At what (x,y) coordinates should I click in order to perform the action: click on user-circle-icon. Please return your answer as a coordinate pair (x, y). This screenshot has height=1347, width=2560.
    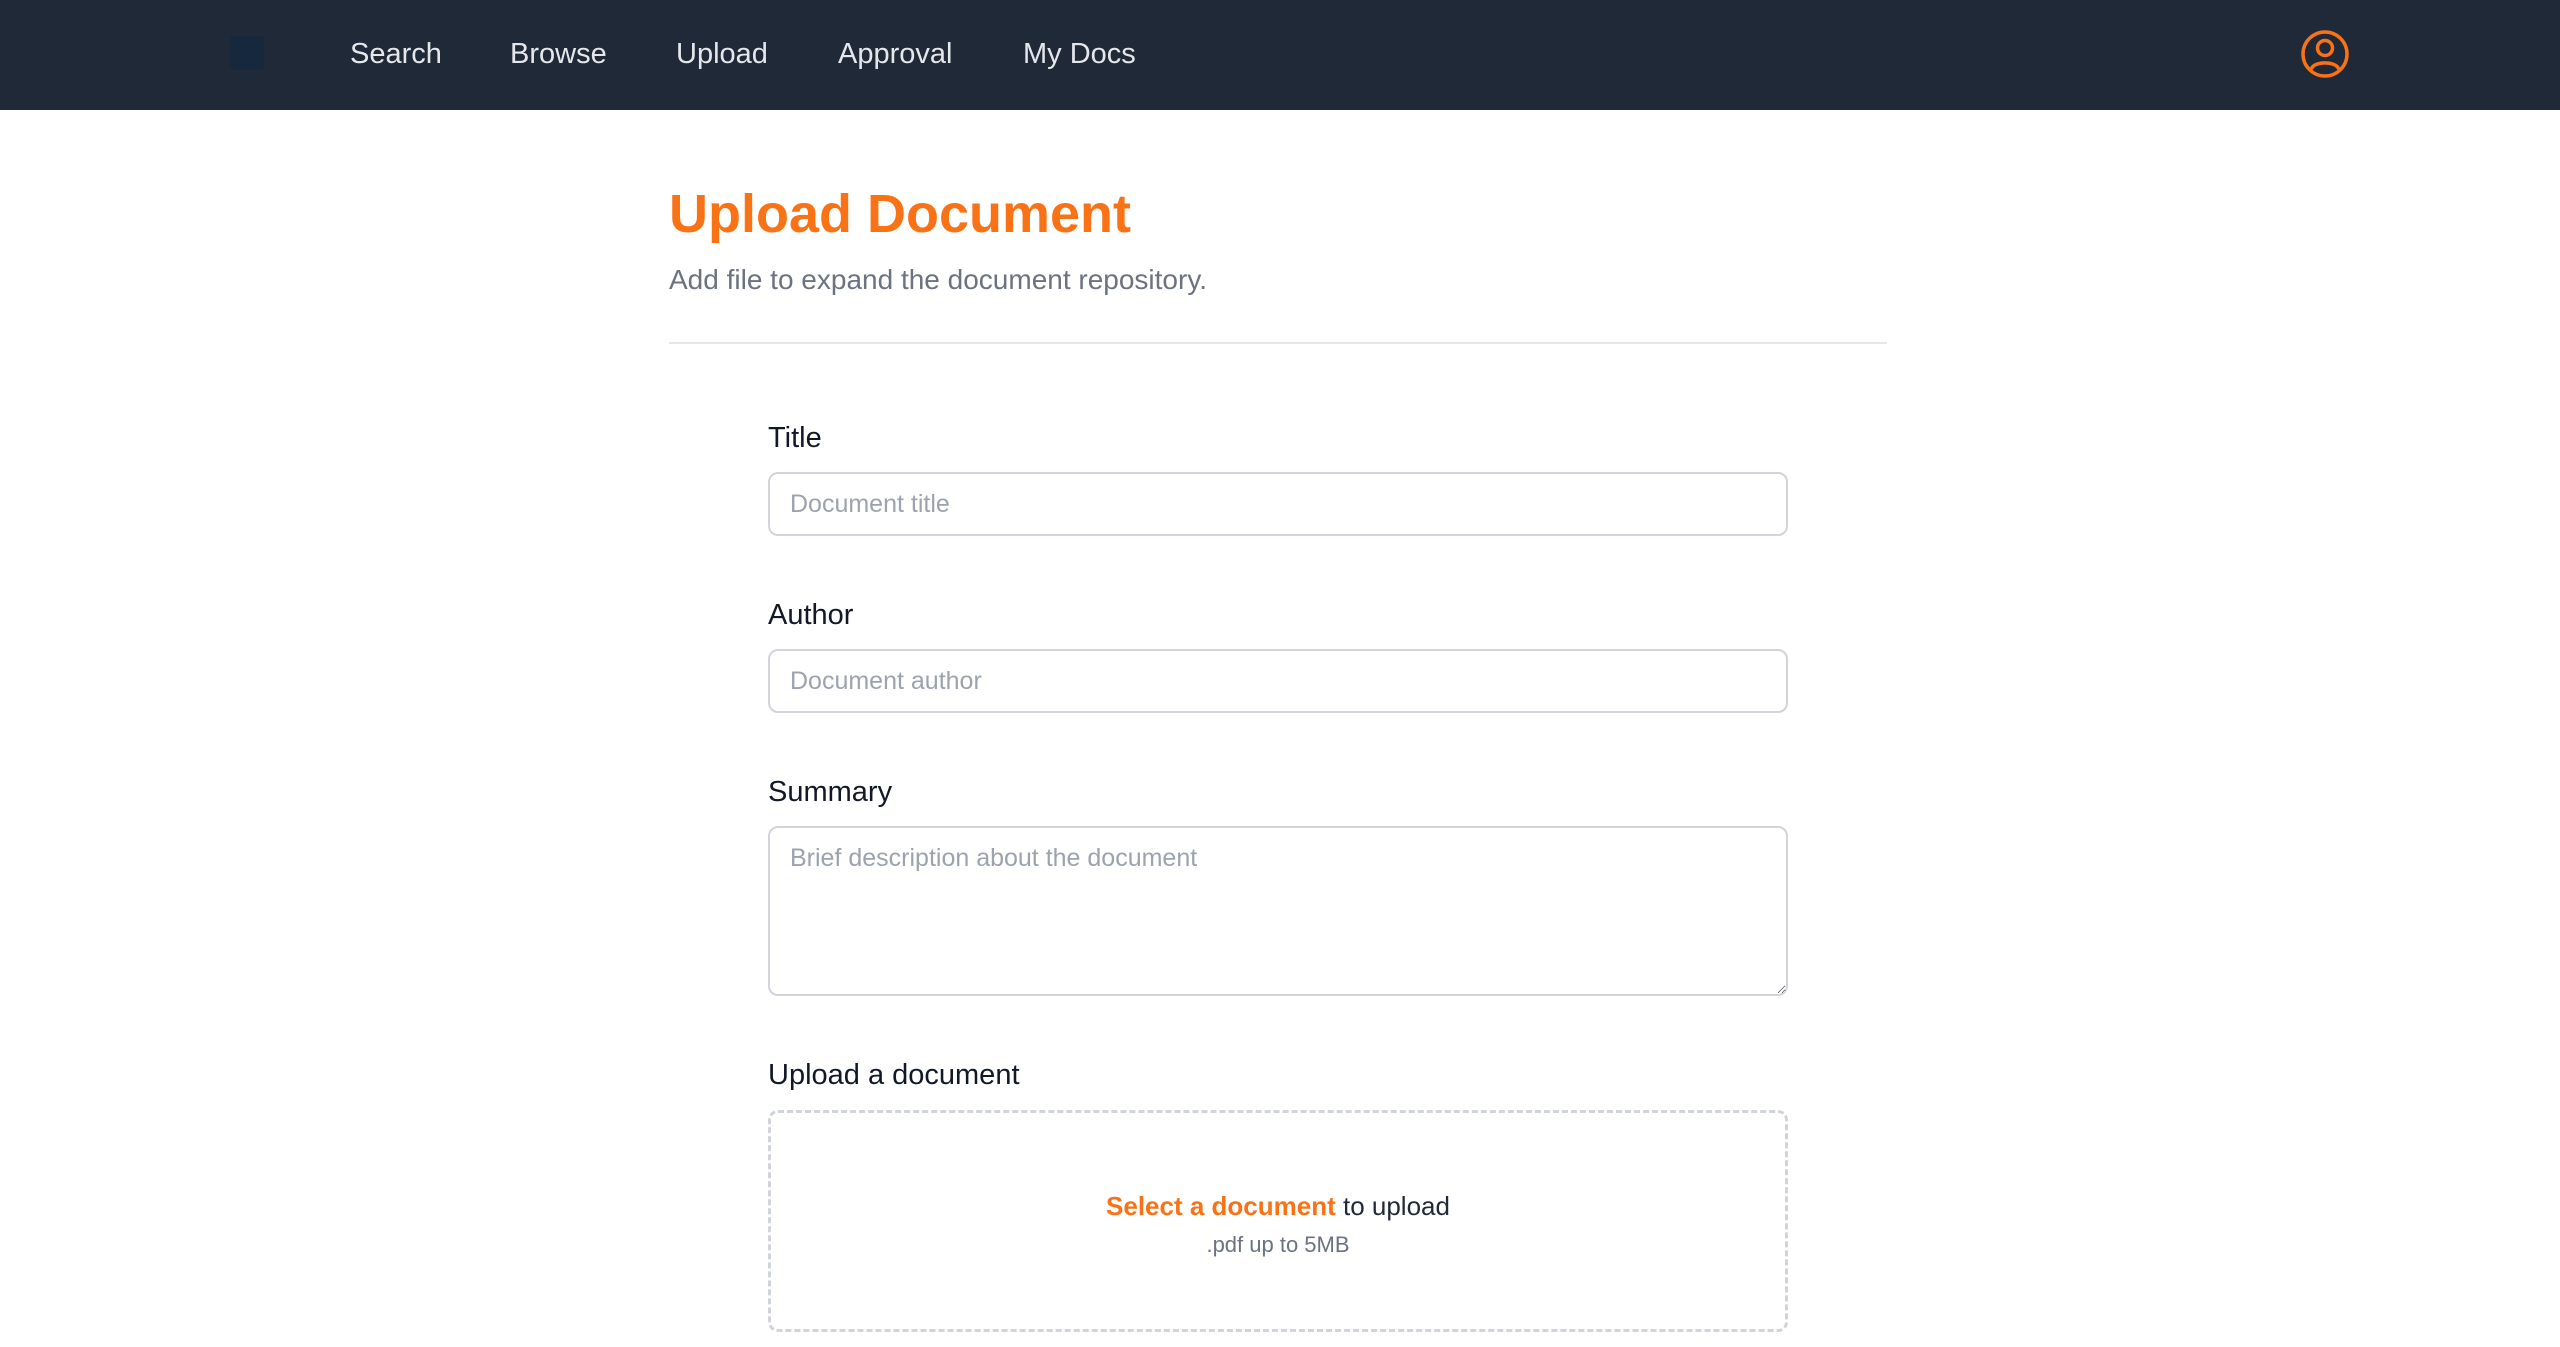
    Looking at the image, I should click on (2325, 54).